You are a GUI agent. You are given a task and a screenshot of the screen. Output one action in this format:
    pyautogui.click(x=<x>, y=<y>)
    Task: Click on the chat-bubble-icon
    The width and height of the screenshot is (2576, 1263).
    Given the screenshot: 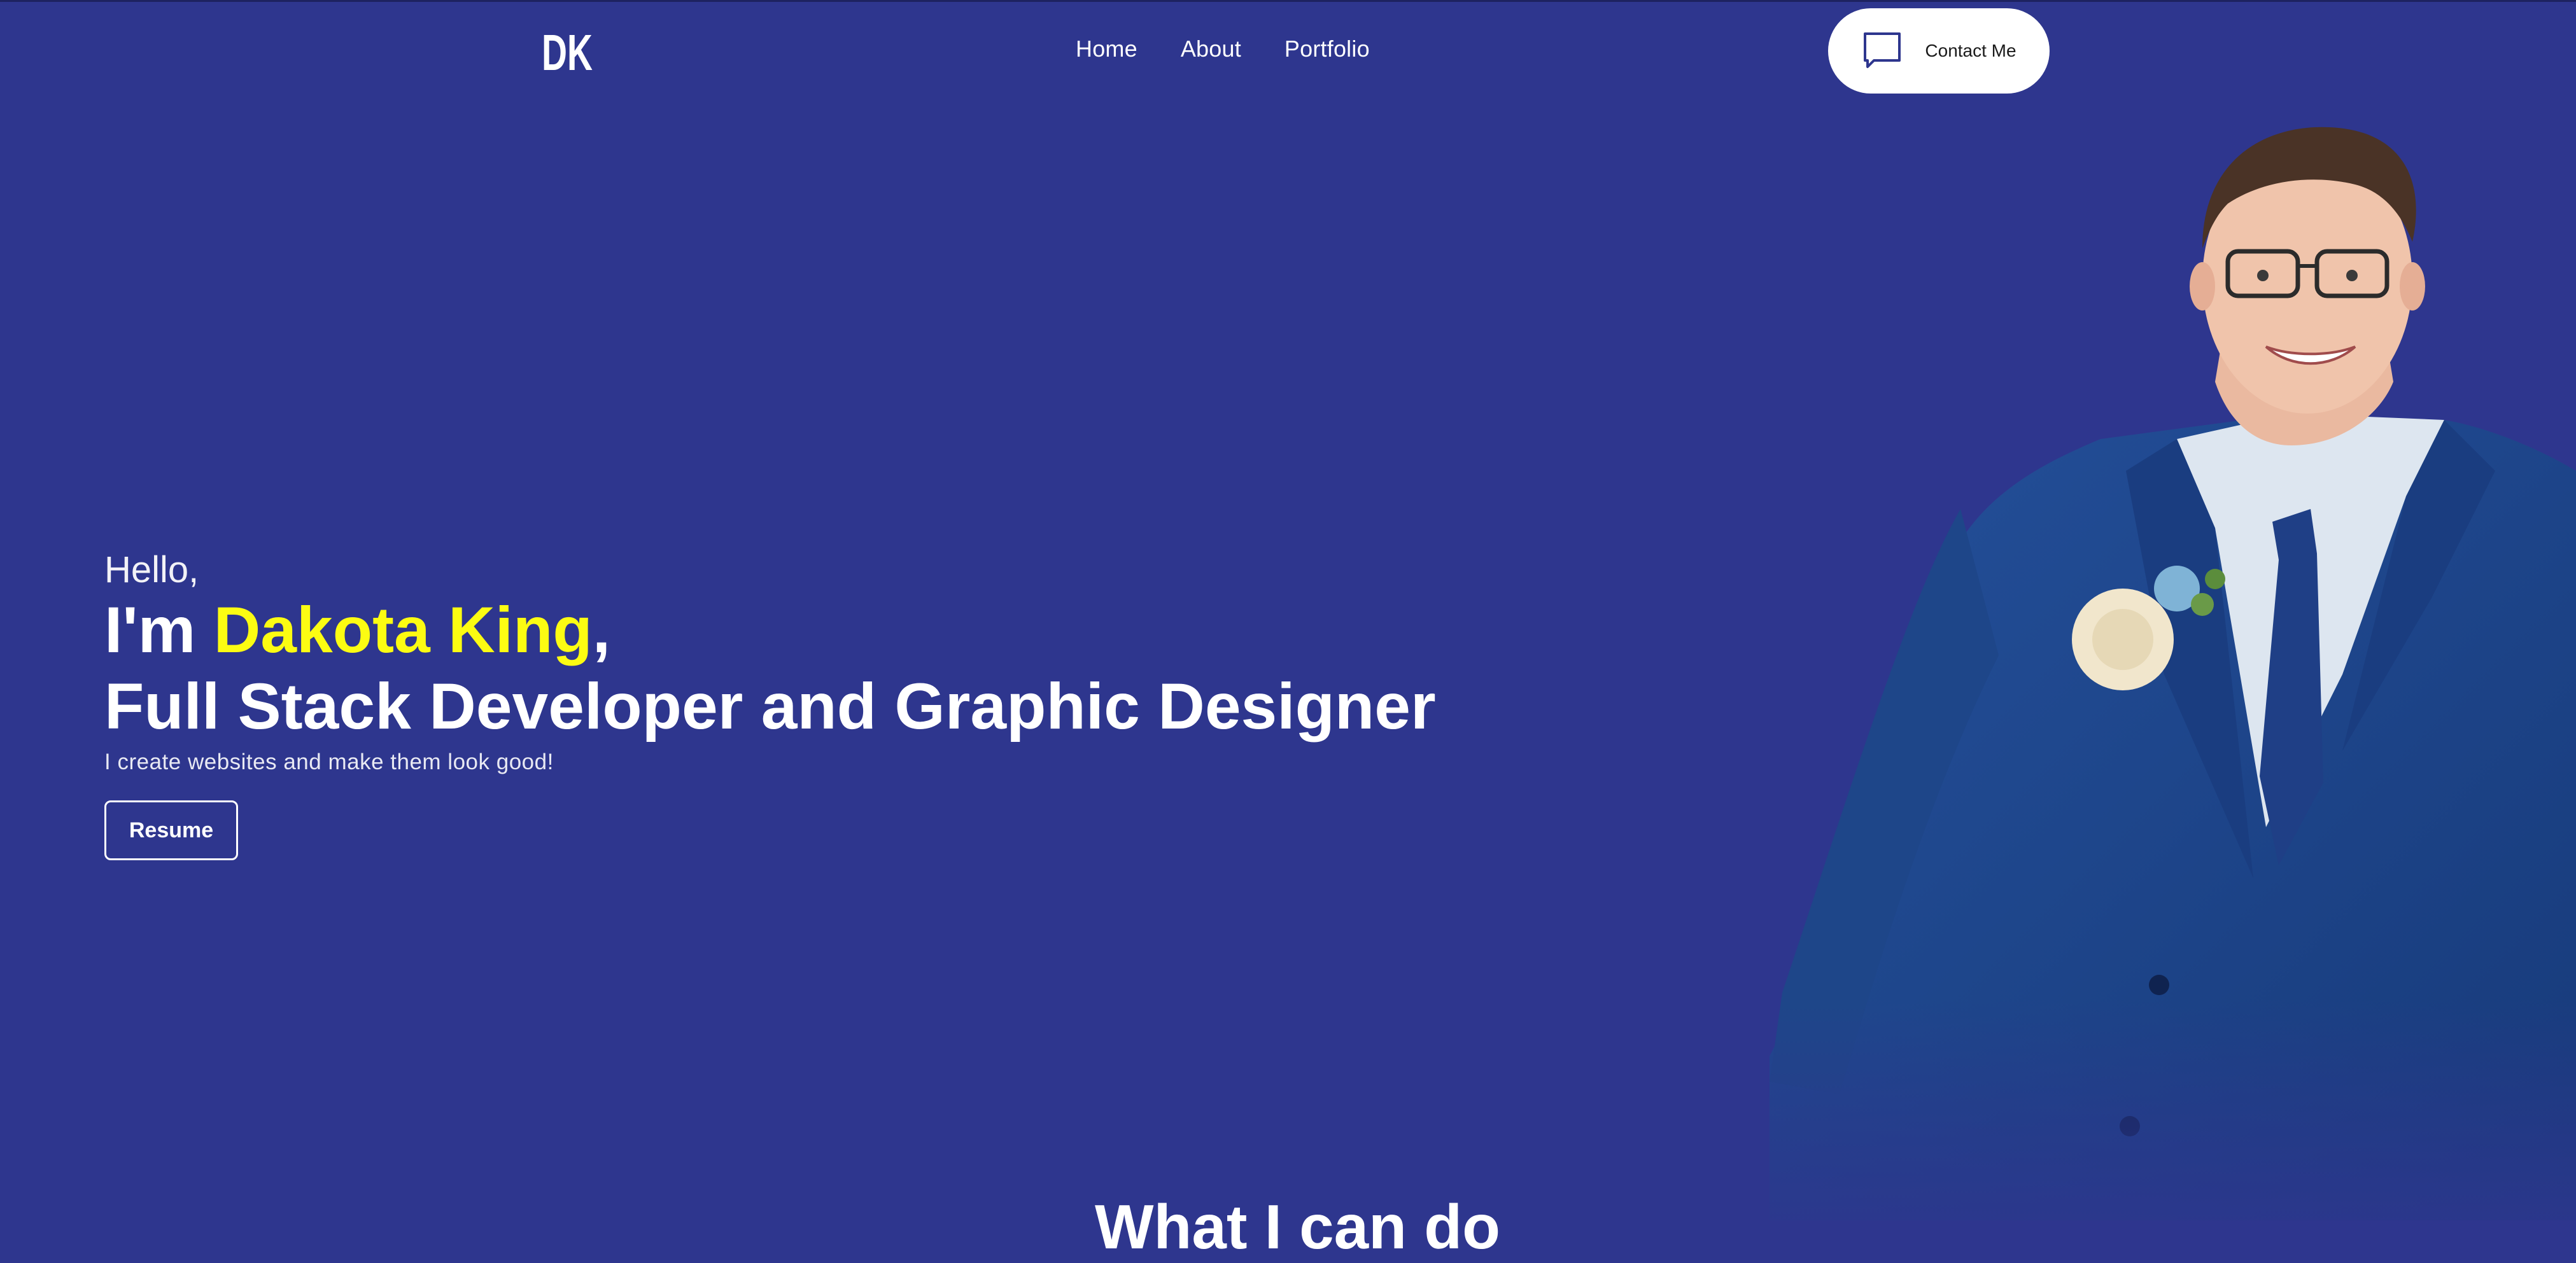 What is the action you would take?
    pyautogui.click(x=1883, y=50)
    